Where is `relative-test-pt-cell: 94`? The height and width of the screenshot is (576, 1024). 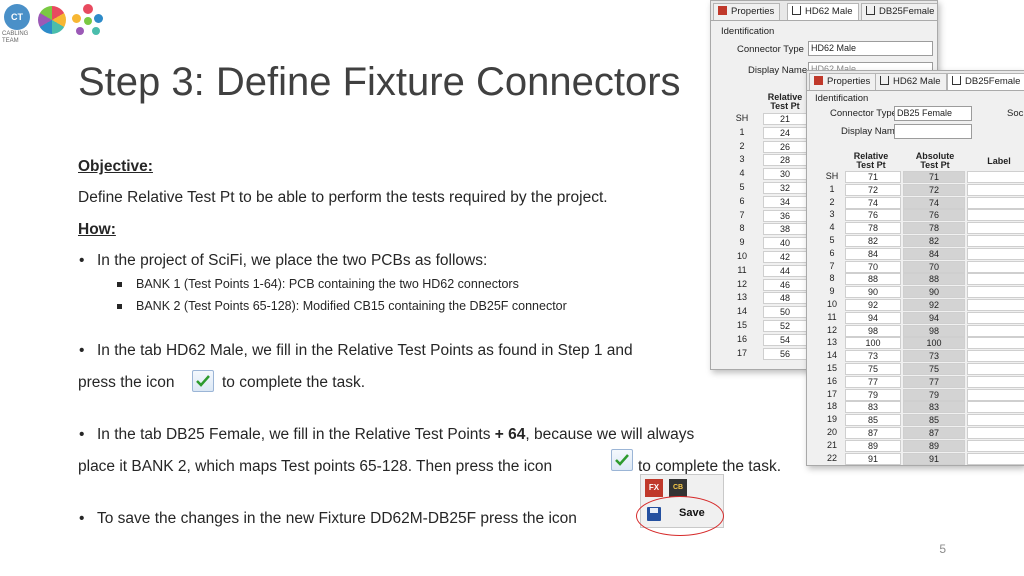
relative-test-pt-cell: 94 is located at coordinates (873, 317).